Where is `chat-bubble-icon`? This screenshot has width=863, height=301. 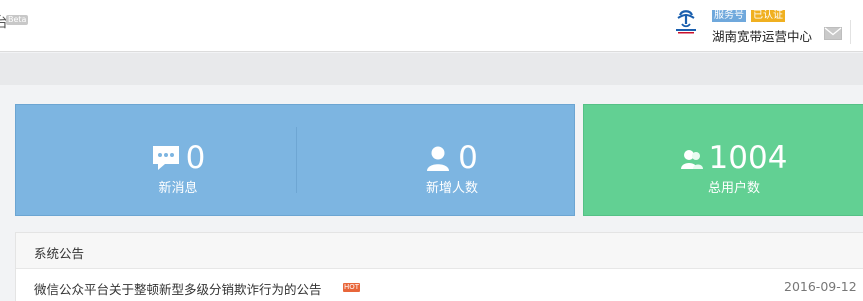
chat-bubble-icon is located at coordinates (165, 158).